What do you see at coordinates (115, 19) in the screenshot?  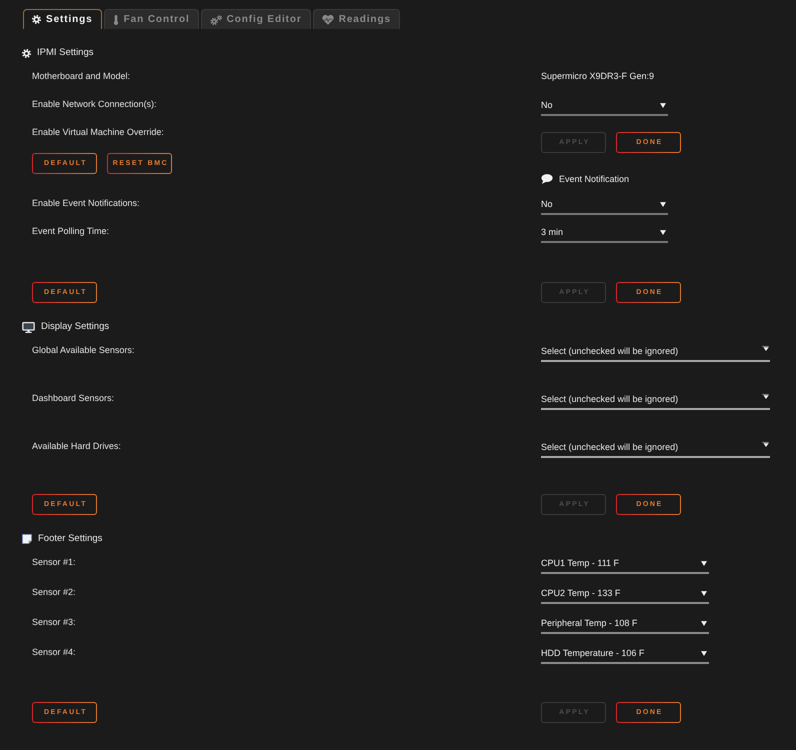 I see `thermometer-icon` at bounding box center [115, 19].